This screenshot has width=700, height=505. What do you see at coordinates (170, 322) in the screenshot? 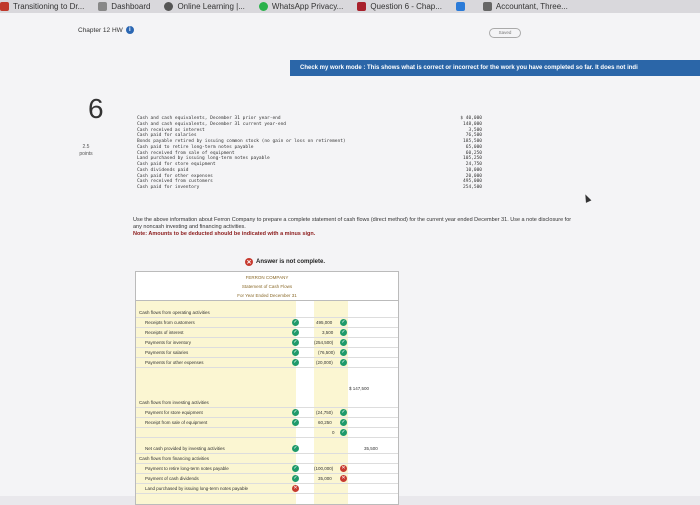
I see `row-label: Receipts from customers` at bounding box center [170, 322].